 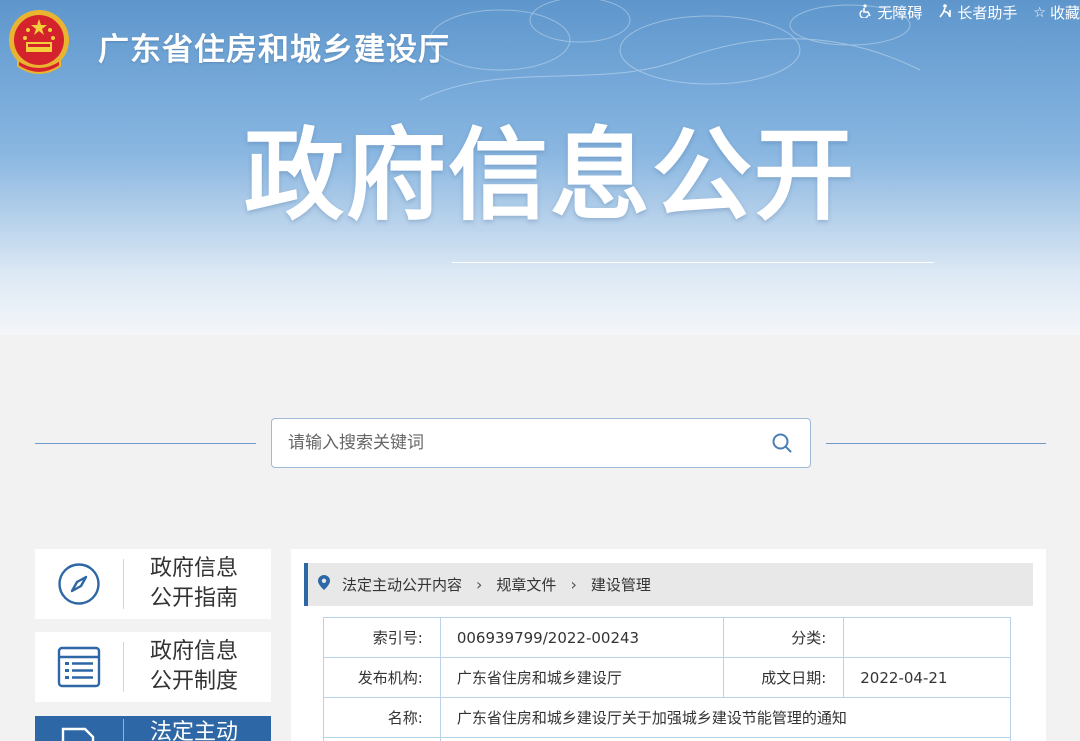 What do you see at coordinates (382, 637) in the screenshot?
I see `index-label: 索引号:` at bounding box center [382, 637].